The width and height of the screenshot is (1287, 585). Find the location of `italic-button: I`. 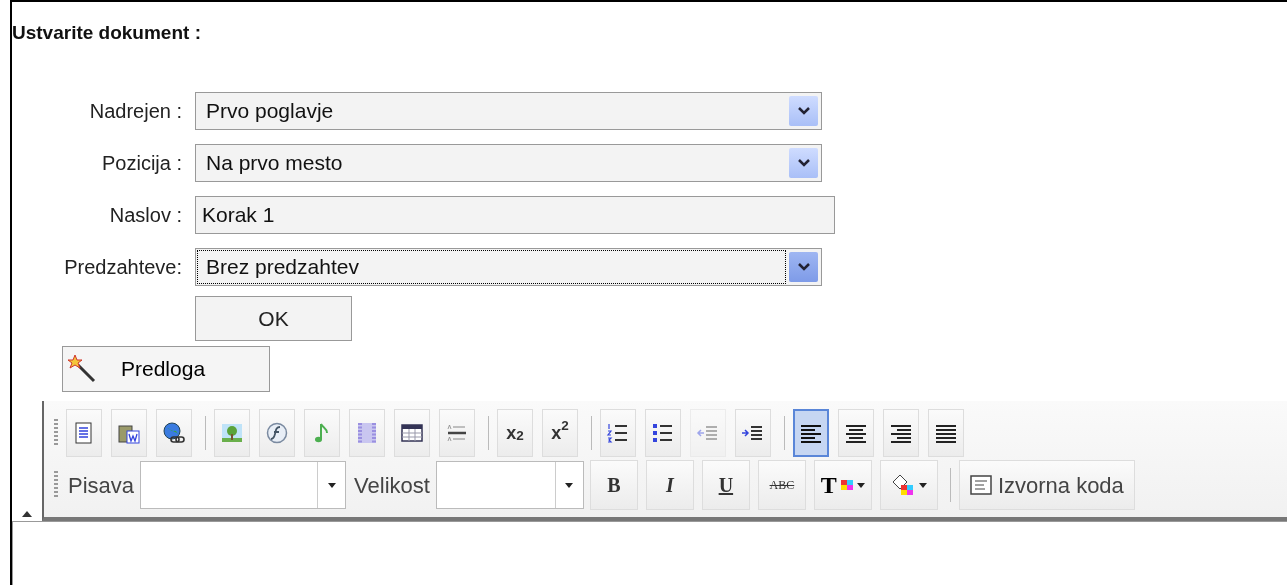

italic-button: I is located at coordinates (669, 485).